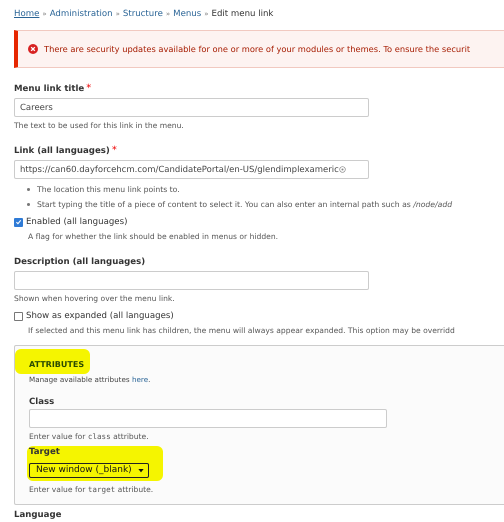 Image resolution: width=504 pixels, height=522 pixels. What do you see at coordinates (45, 452) in the screenshot?
I see `field-label: Target` at bounding box center [45, 452].